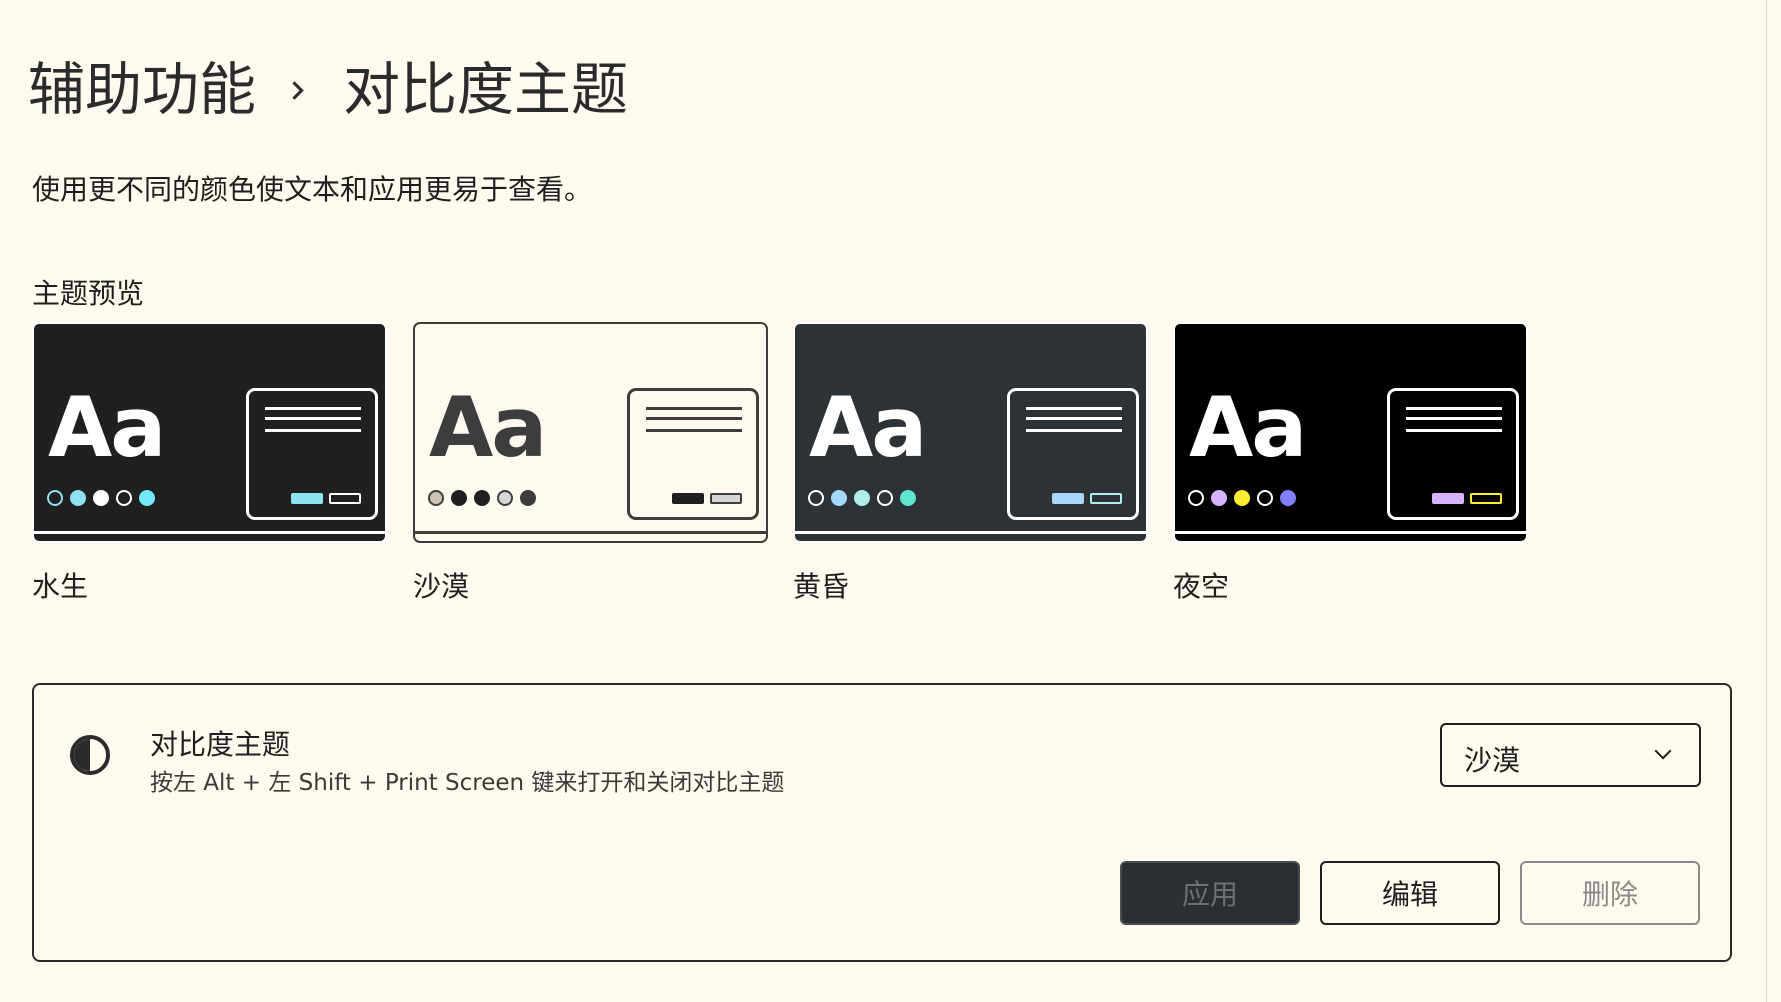 This screenshot has width=1781, height=1002. Describe the element at coordinates (88, 293) in the screenshot. I see `preview-heading: 主题预览` at that location.